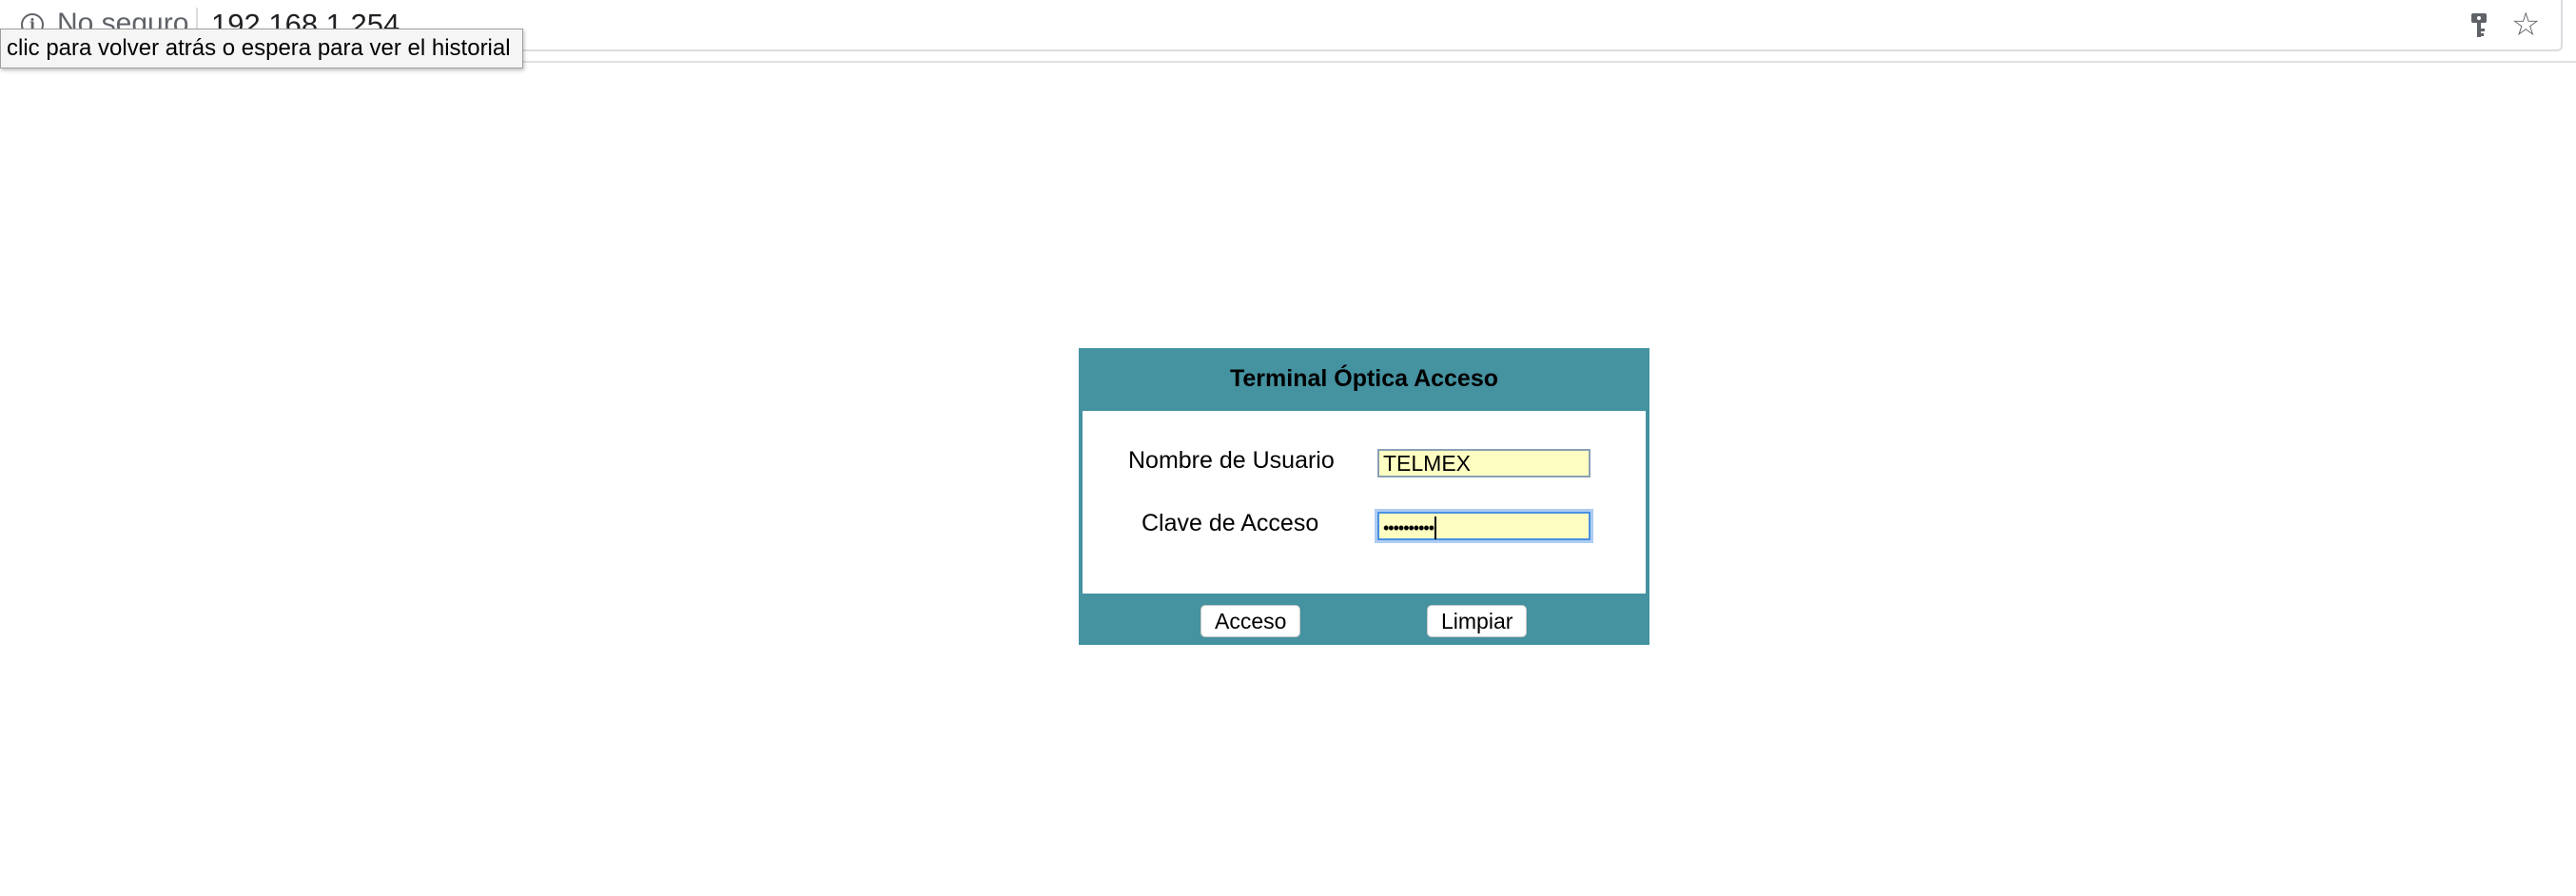 Image resolution: width=2576 pixels, height=896 pixels. What do you see at coordinates (1484, 463) in the screenshot?
I see `username-input: TELMEX` at bounding box center [1484, 463].